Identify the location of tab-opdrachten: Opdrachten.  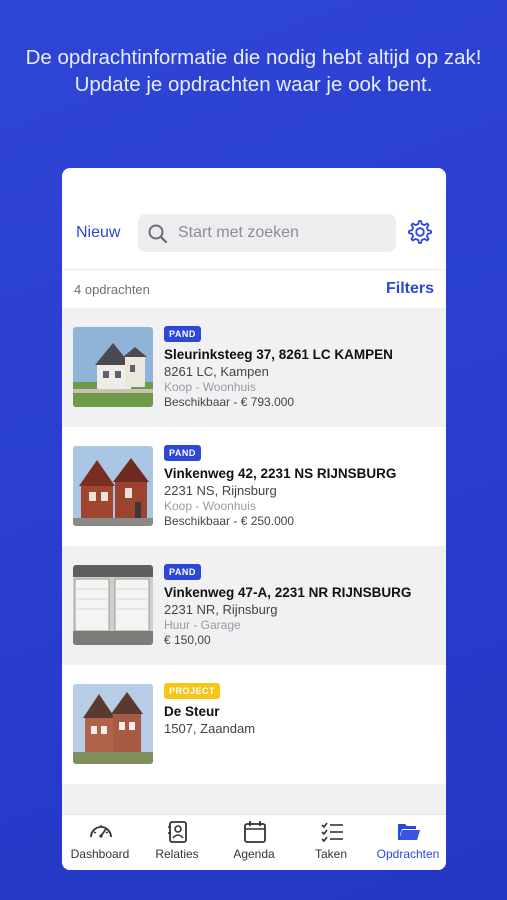
(408, 842).